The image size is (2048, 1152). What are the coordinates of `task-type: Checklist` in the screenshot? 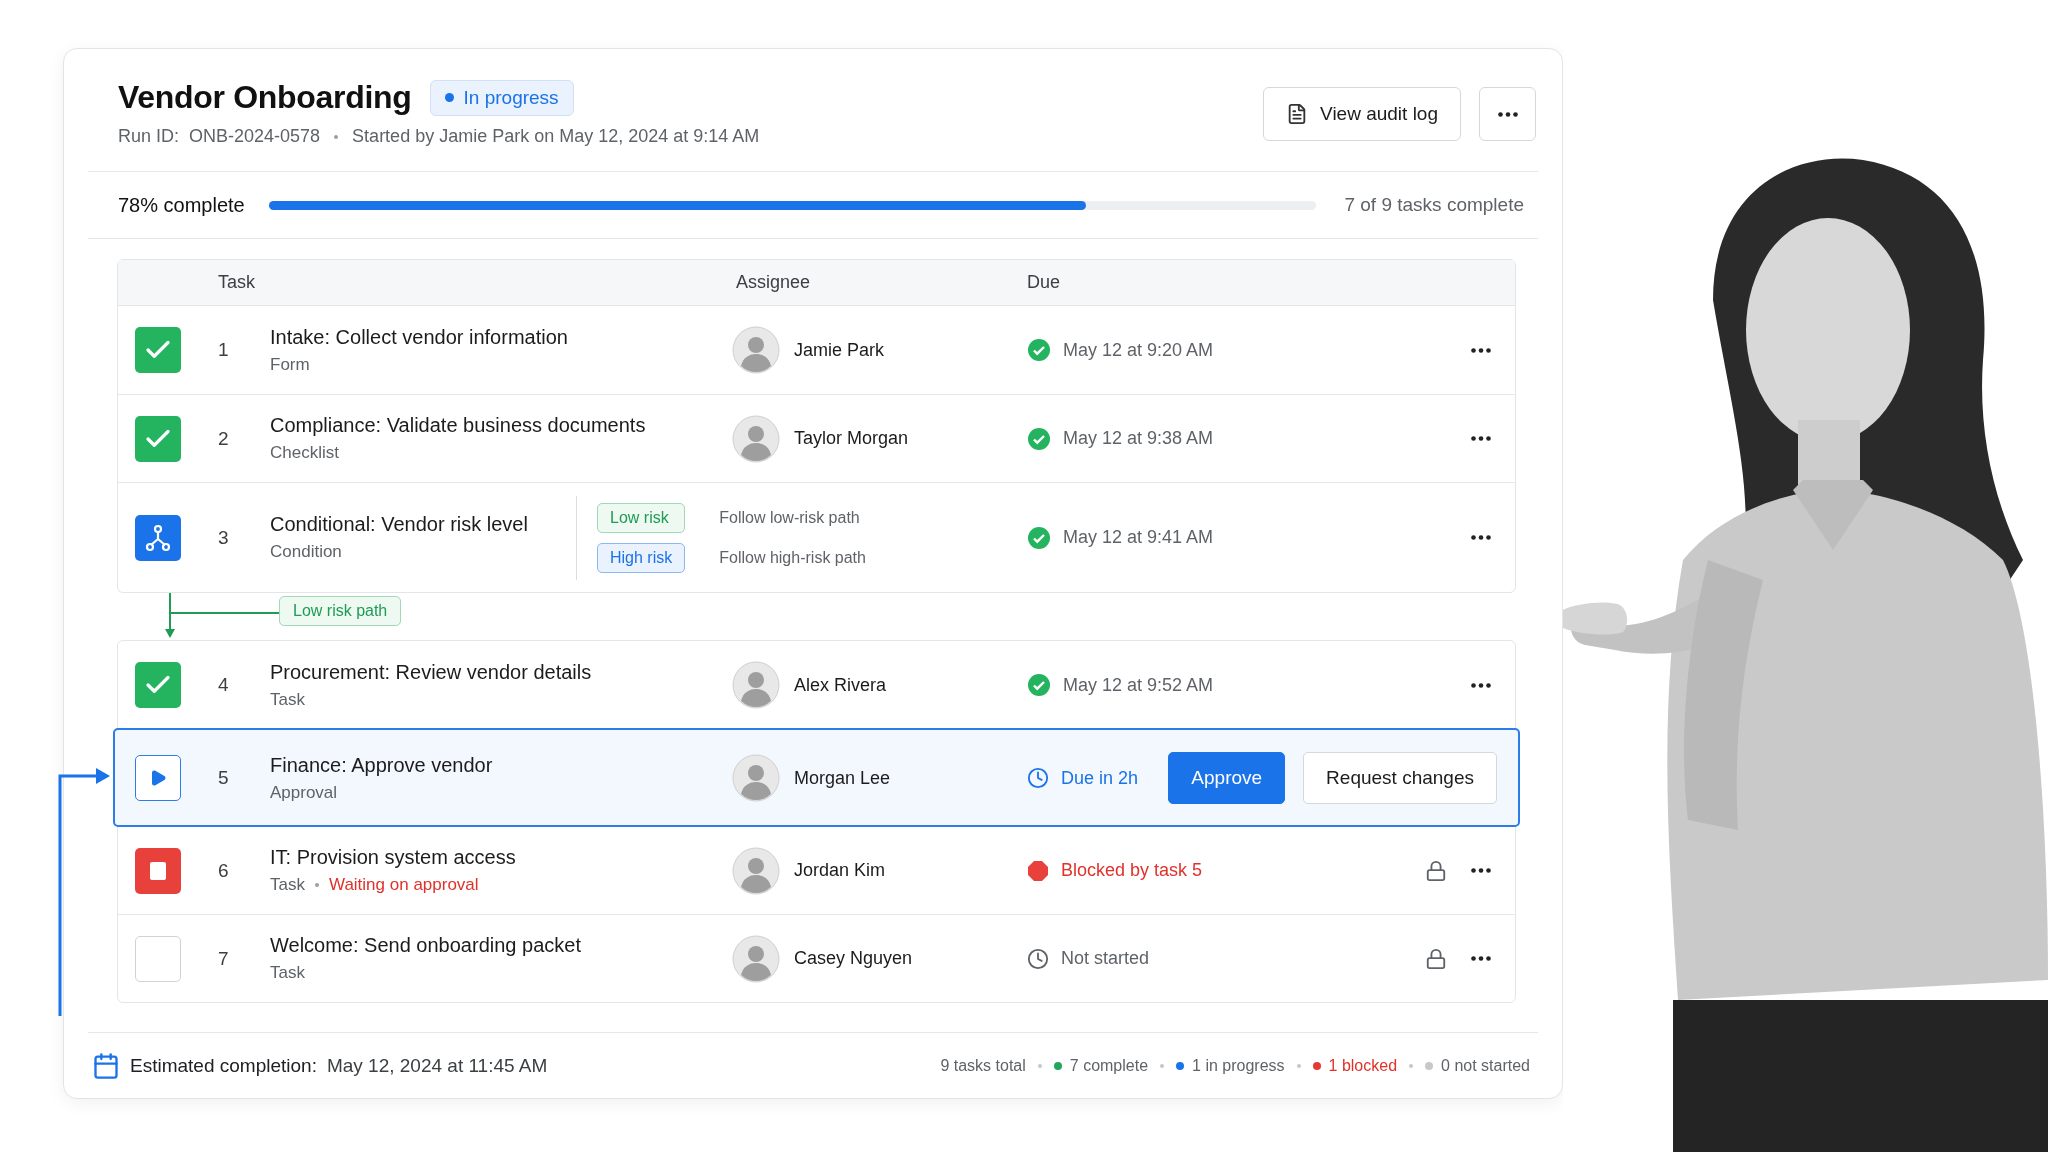 It's located at (304, 453).